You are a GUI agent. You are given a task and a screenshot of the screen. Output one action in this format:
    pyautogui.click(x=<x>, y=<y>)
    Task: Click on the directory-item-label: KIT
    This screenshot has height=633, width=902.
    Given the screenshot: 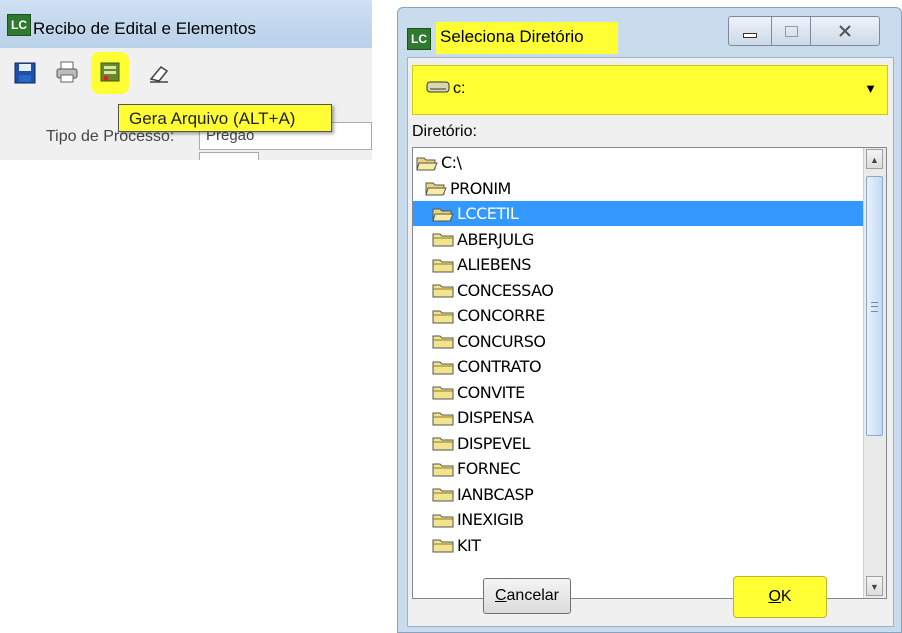 What is the action you would take?
    pyautogui.click(x=469, y=545)
    